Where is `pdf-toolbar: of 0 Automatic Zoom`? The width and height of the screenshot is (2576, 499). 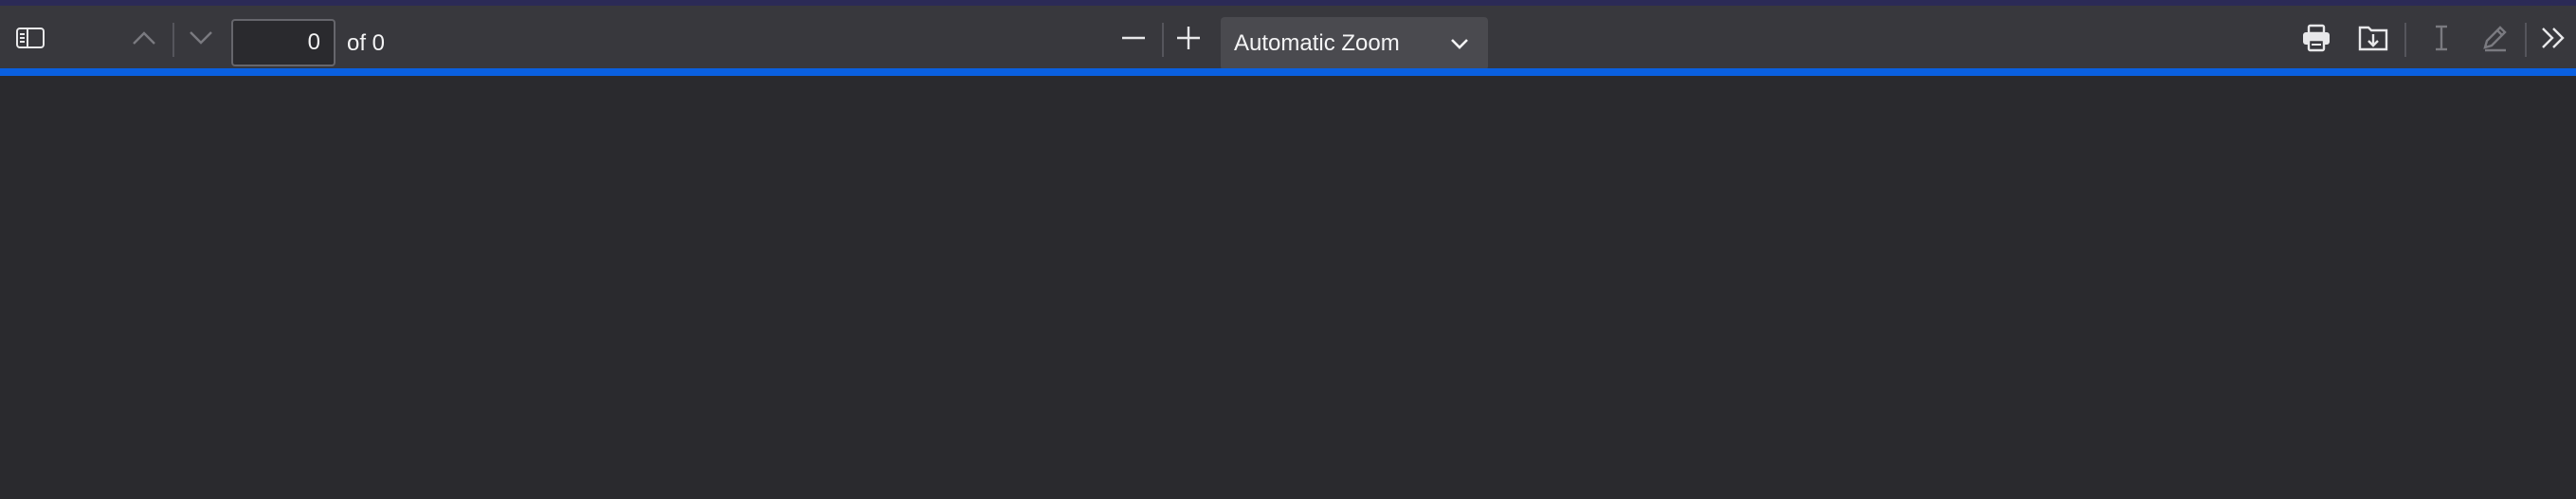 pdf-toolbar: of 0 Automatic Zoom is located at coordinates (1288, 38).